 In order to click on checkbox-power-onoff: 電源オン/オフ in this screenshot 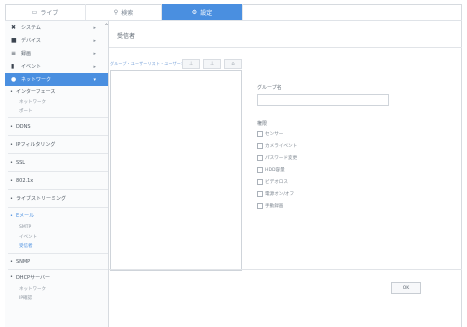, I will do `click(275, 194)`.